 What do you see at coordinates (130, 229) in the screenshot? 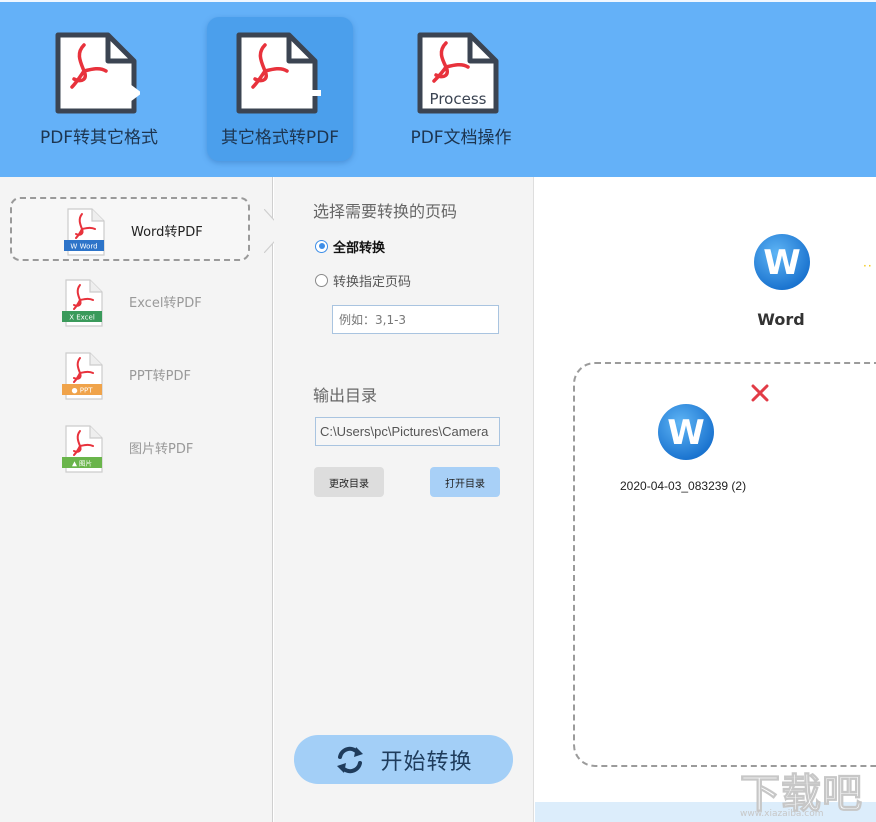
I see `format-item-word: W Word Word转PDF` at bounding box center [130, 229].